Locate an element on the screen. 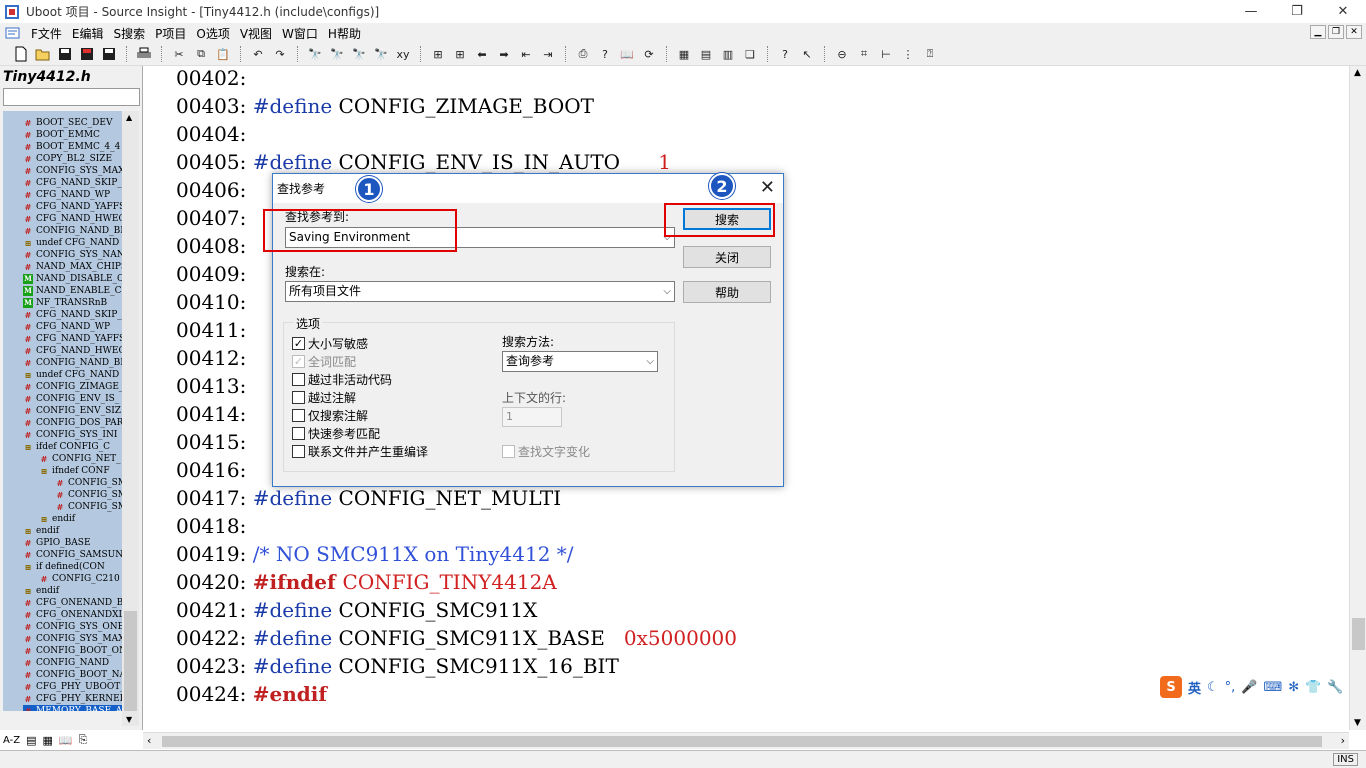 This screenshot has width=1366, height=768. symbol-list-item: # CFG_ONENAND_BA is located at coordinates (72, 603).